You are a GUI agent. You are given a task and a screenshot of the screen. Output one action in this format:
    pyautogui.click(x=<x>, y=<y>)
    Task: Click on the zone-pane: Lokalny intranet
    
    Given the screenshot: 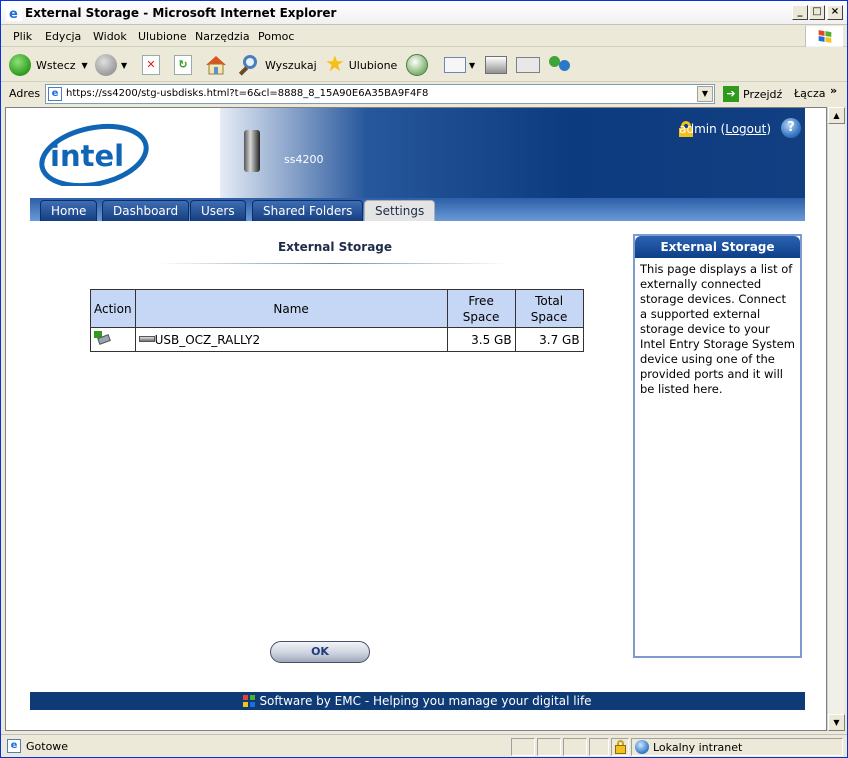 What is the action you would take?
    pyautogui.click(x=737, y=747)
    